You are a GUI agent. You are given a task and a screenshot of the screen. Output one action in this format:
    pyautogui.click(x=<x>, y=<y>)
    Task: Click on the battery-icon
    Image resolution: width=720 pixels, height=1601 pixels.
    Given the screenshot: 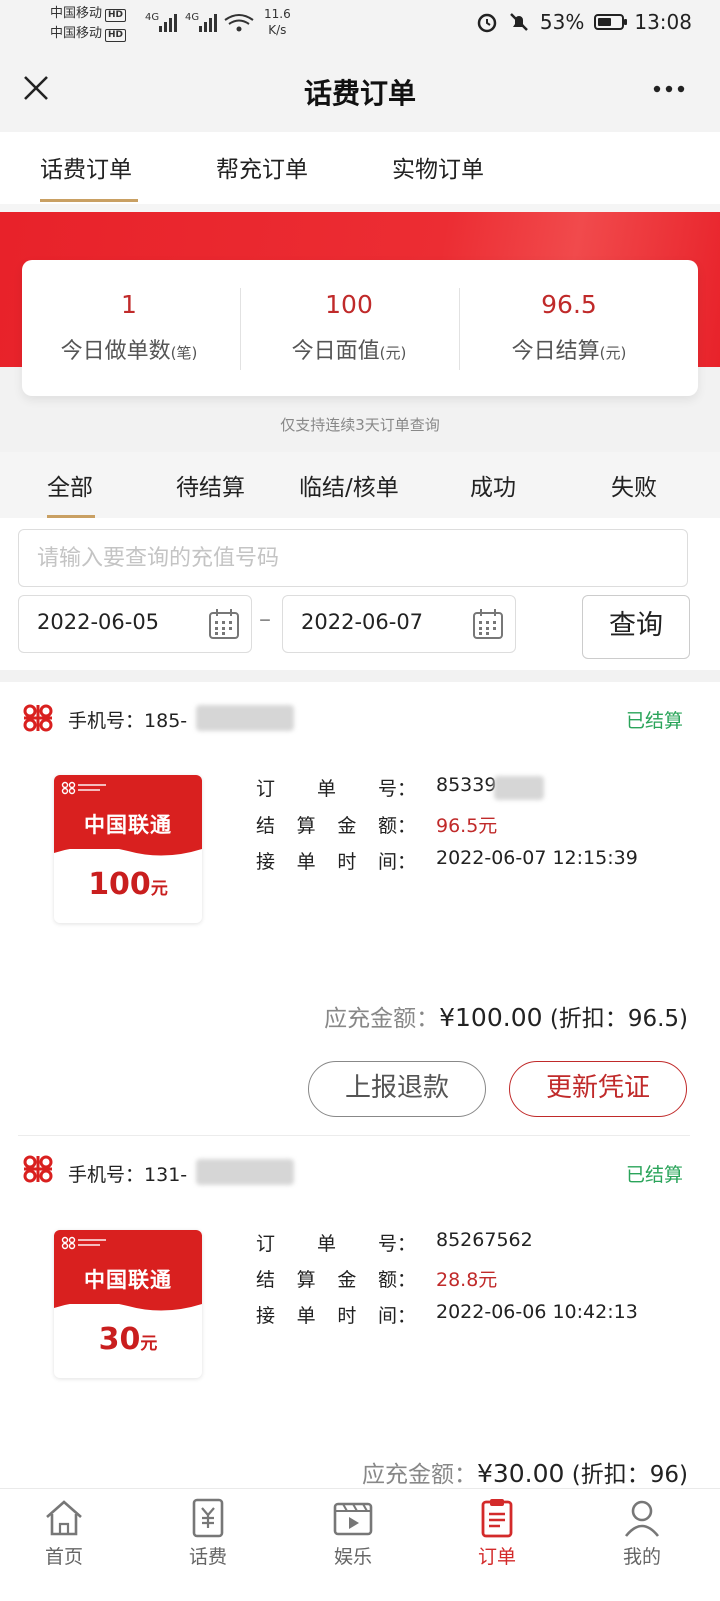 What is the action you would take?
    pyautogui.click(x=611, y=22)
    